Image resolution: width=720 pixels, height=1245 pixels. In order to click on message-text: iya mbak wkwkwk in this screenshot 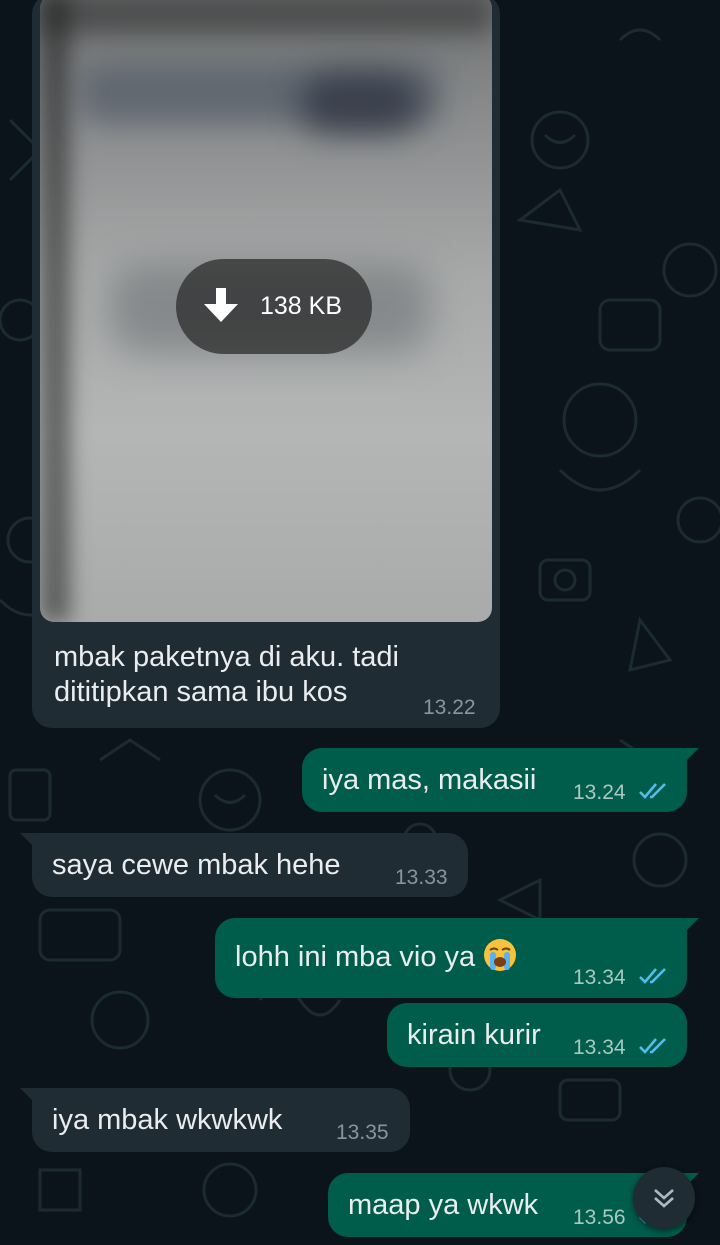, I will do `click(167, 1120)`.